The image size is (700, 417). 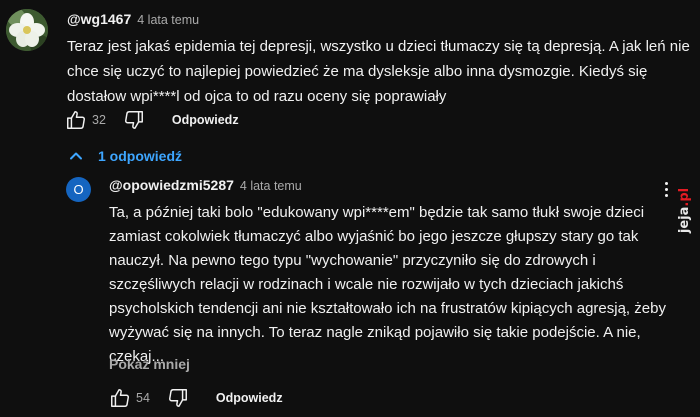 What do you see at coordinates (271, 186) in the screenshot?
I see `reply-time: 4 lata temu` at bounding box center [271, 186].